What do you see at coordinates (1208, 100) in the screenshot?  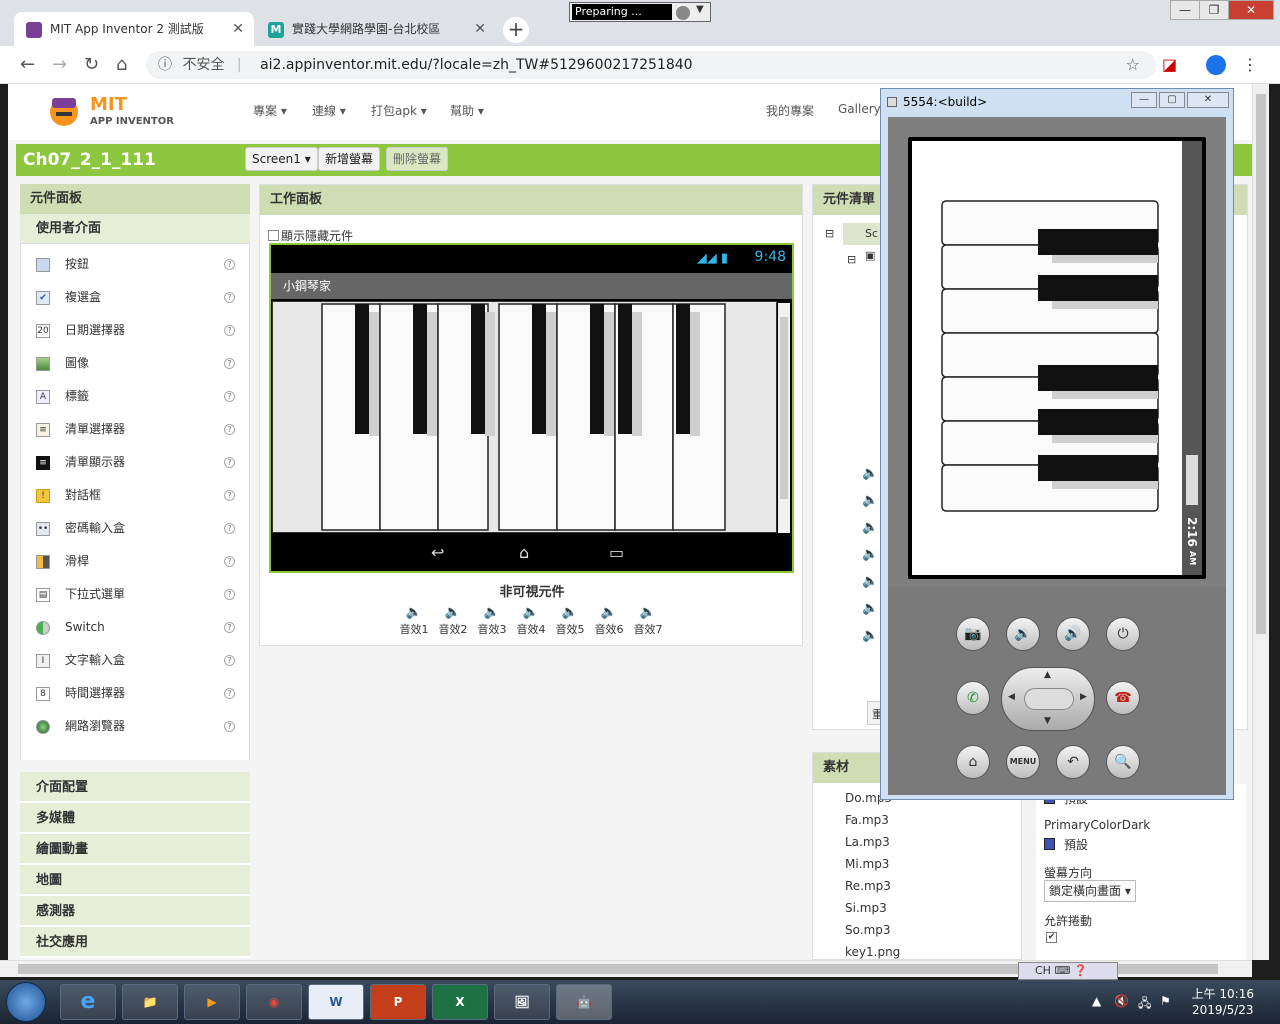 I see `close-icon: ✕` at bounding box center [1208, 100].